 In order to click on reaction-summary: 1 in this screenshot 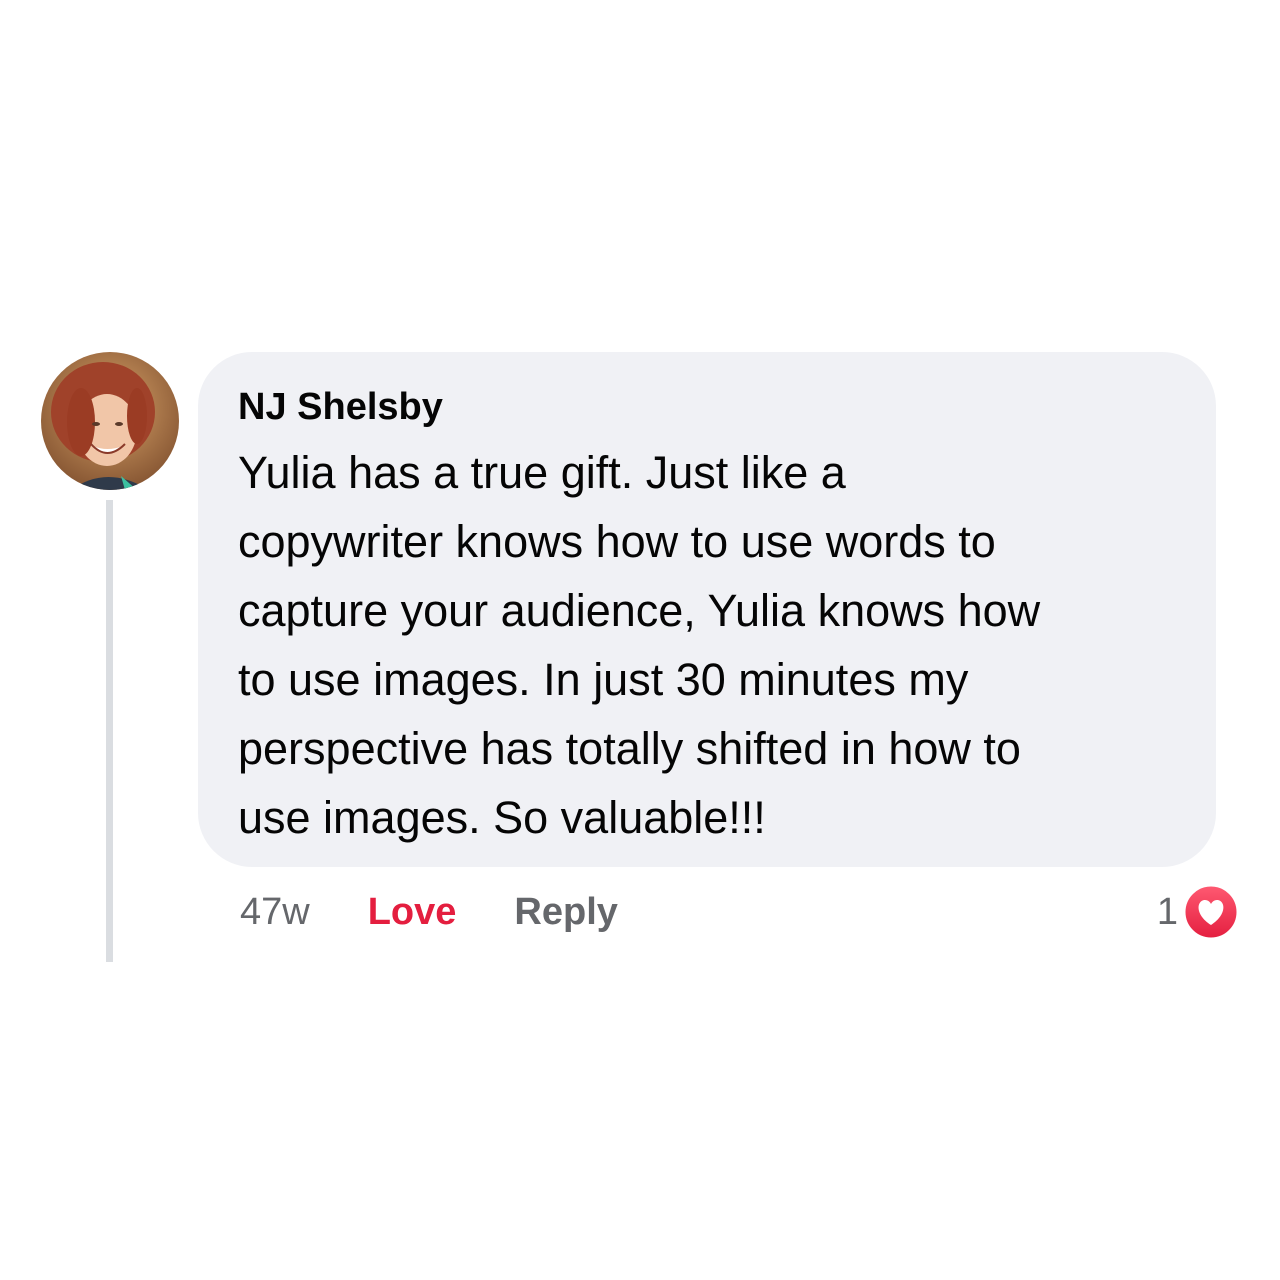, I will do `click(1198, 912)`.